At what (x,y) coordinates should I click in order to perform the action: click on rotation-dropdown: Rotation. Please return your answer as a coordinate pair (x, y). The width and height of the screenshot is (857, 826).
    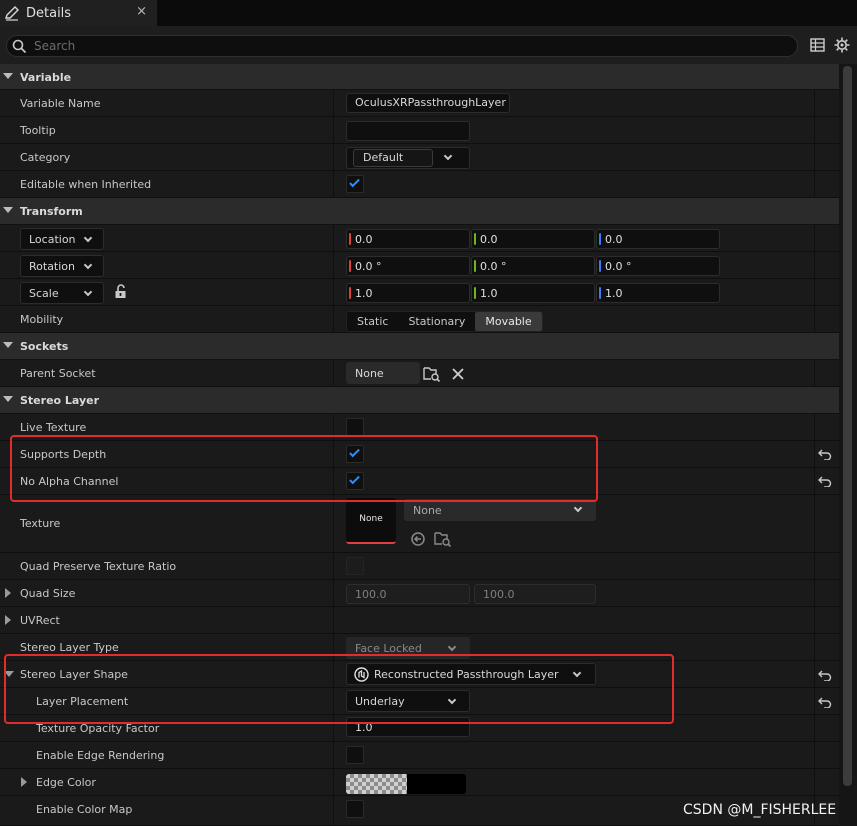
    Looking at the image, I should click on (62, 266).